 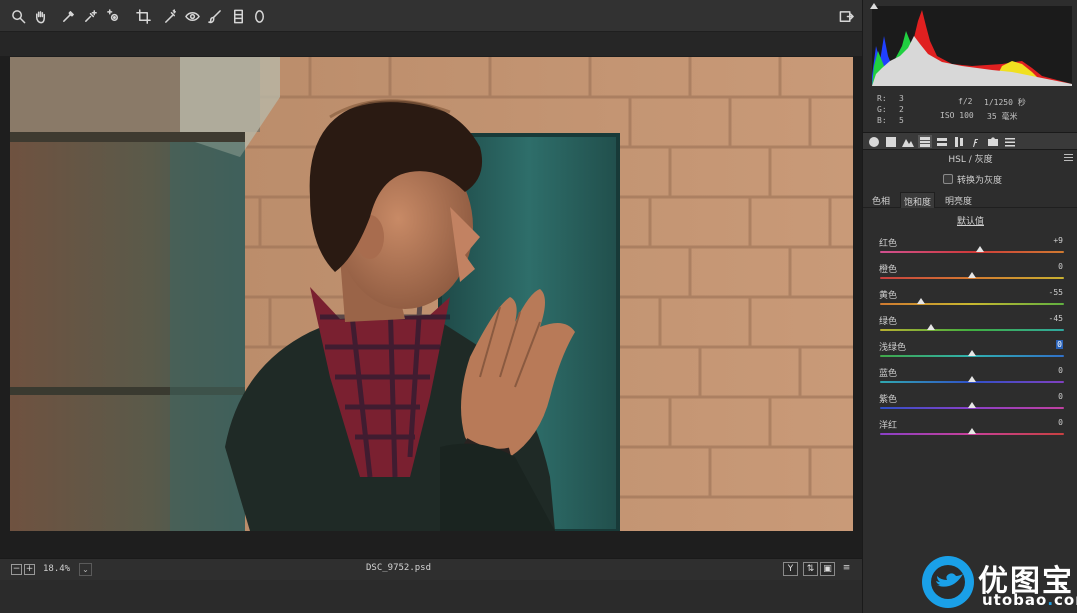 What do you see at coordinates (58, 569) in the screenshot?
I see `zoom-level-field: 18.4%` at bounding box center [58, 569].